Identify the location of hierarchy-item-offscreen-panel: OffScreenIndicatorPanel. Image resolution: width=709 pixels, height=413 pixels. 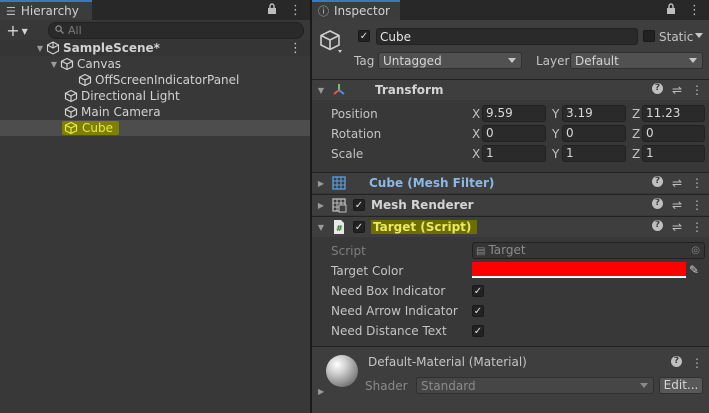
(155, 80).